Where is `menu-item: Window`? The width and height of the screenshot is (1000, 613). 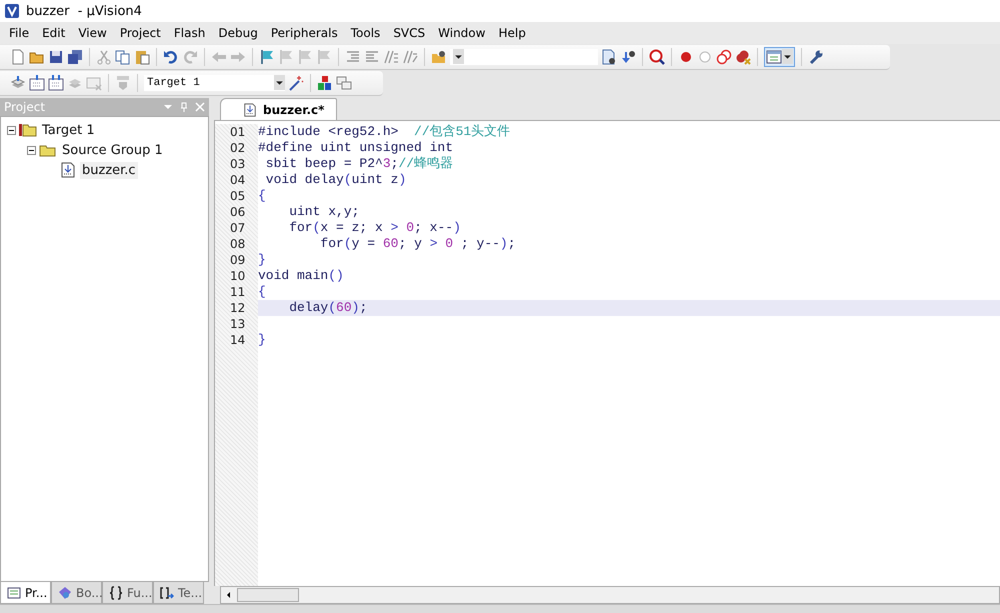 menu-item: Window is located at coordinates (461, 33).